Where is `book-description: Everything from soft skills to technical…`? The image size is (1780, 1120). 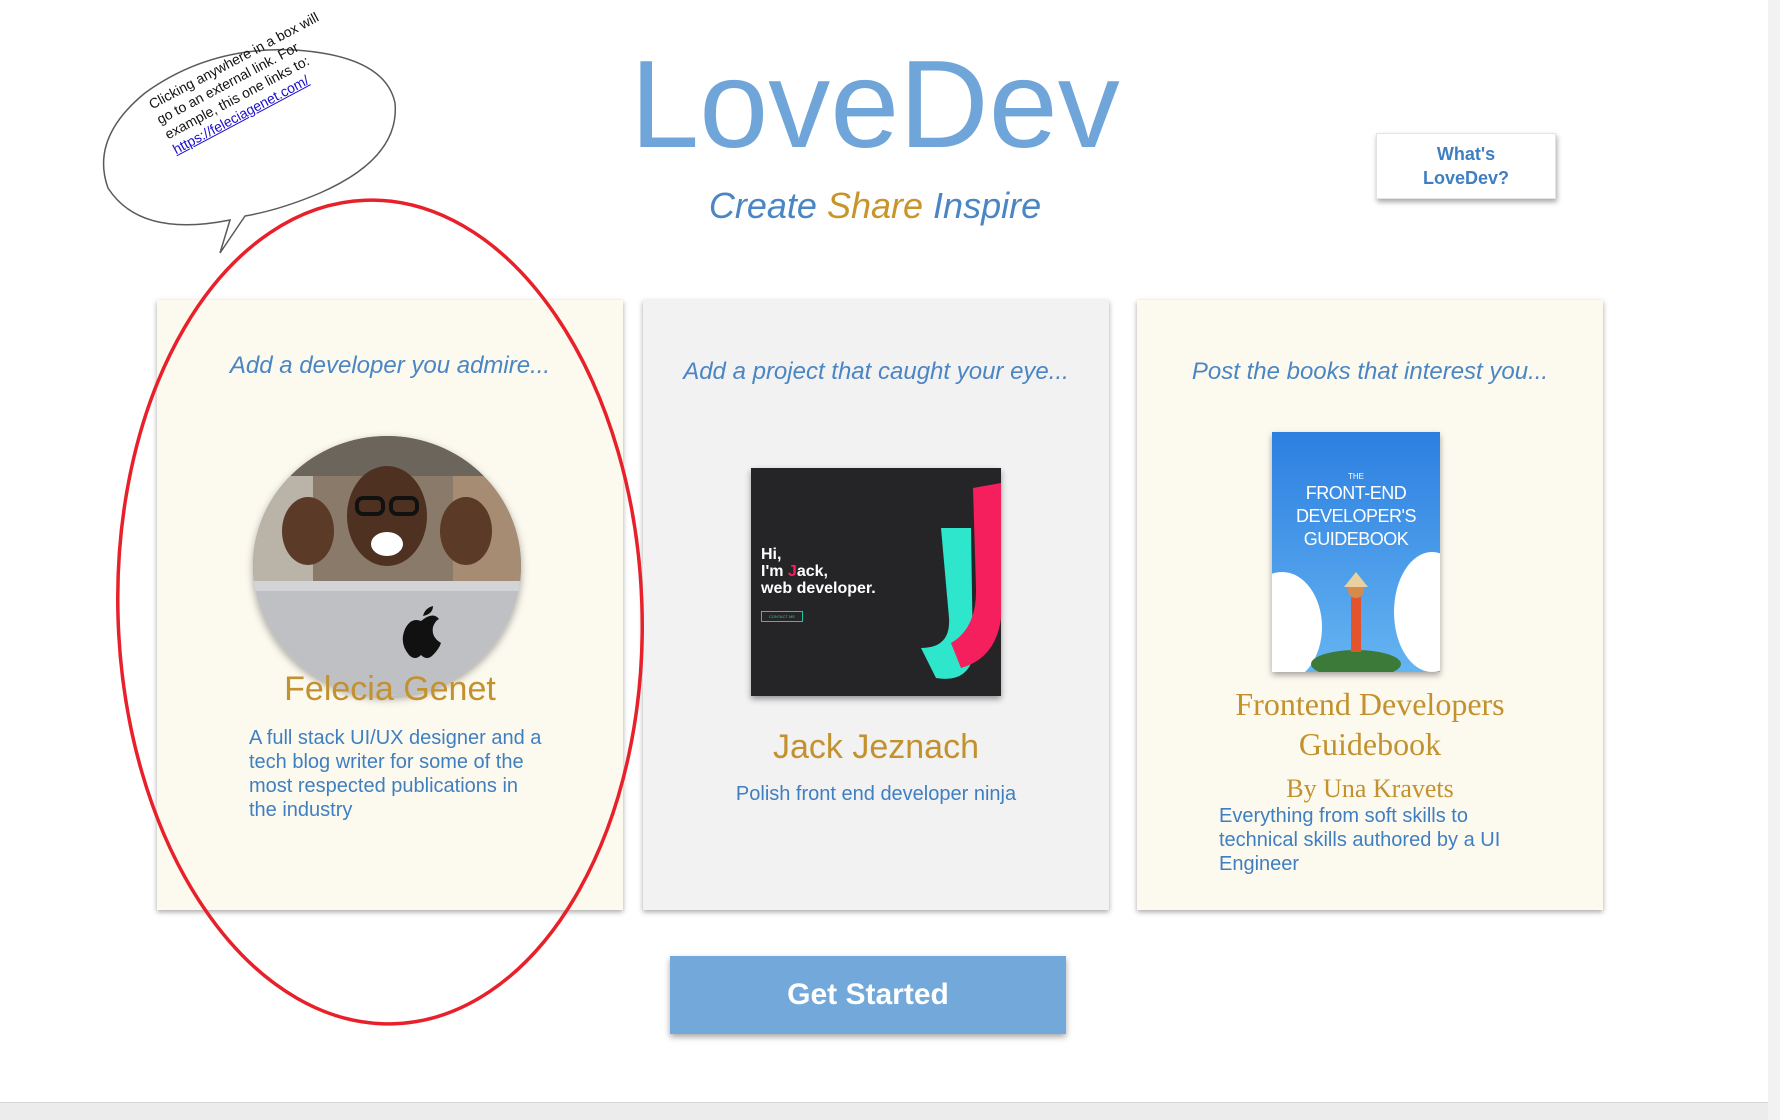
book-description: Everything from soft skills to technical… is located at coordinates (1360, 840).